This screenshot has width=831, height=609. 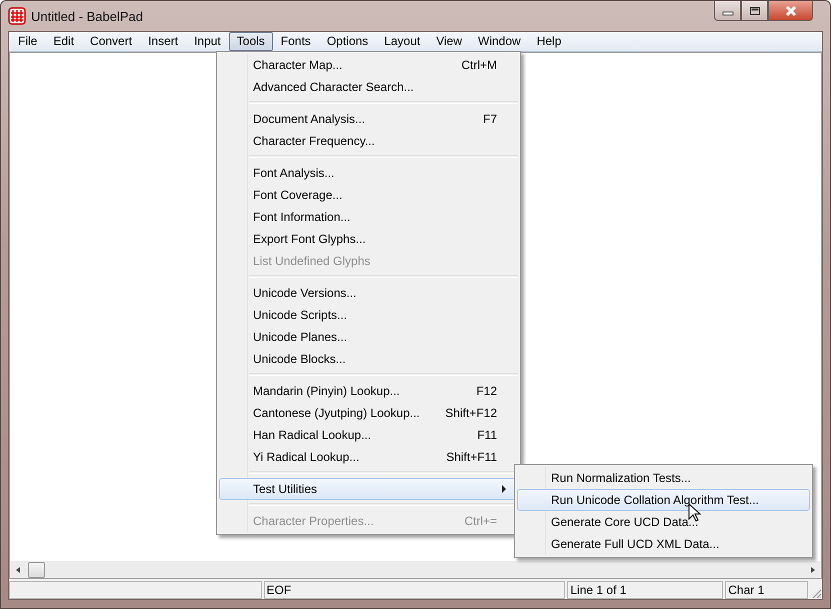 What do you see at coordinates (63, 41) in the screenshot?
I see `menu-item: Edit` at bounding box center [63, 41].